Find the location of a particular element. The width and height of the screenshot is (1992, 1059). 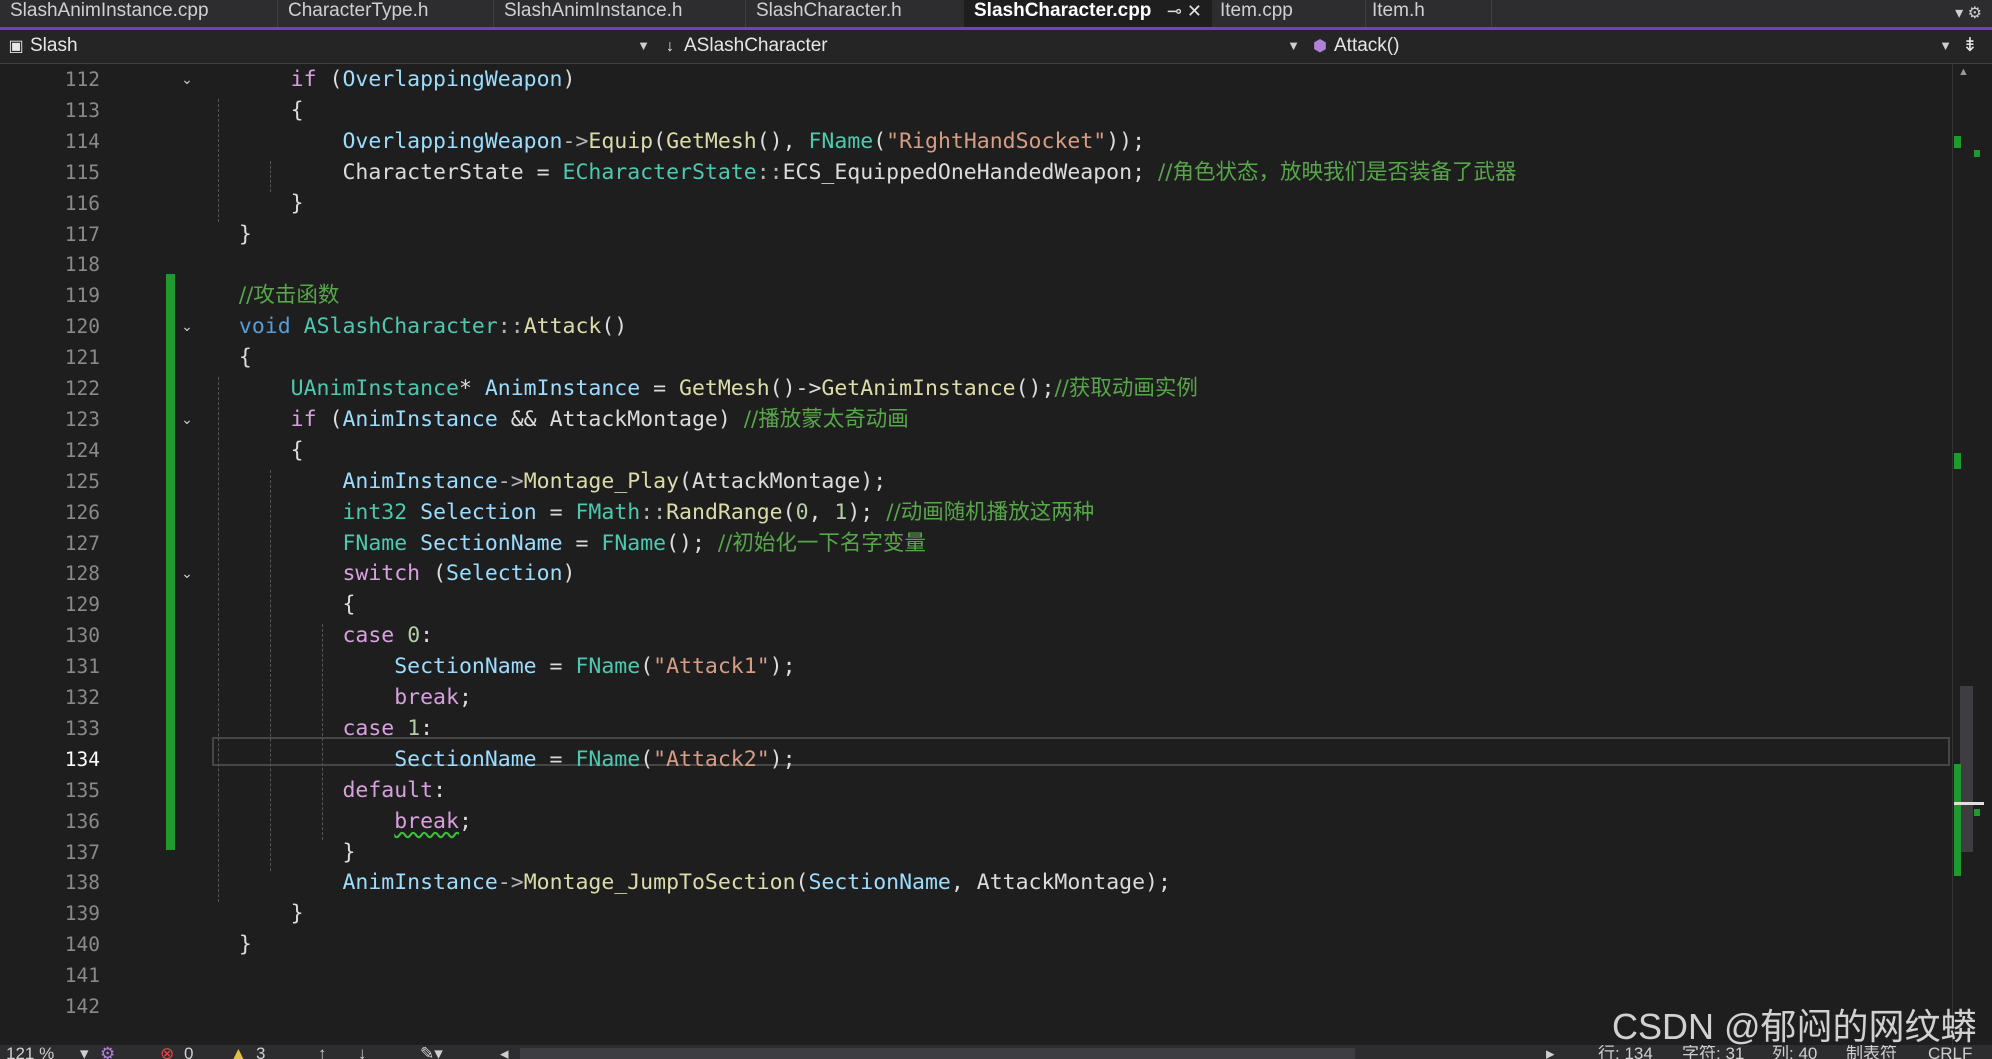

line-number: 120 is located at coordinates (82, 327).